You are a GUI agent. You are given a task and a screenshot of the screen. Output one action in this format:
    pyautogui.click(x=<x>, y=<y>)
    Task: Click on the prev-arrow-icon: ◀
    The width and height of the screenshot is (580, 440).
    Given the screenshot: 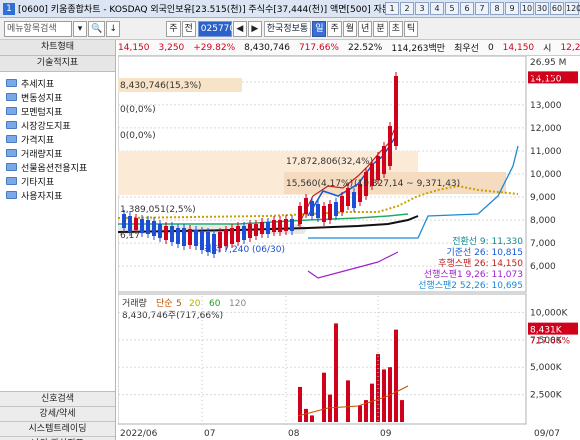 What is the action you would take?
    pyautogui.click(x=239, y=28)
    